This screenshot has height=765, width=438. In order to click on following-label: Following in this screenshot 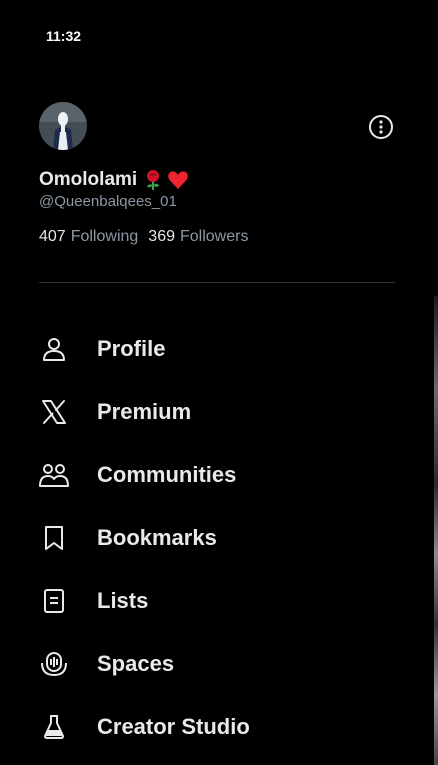, I will do `click(104, 236)`.